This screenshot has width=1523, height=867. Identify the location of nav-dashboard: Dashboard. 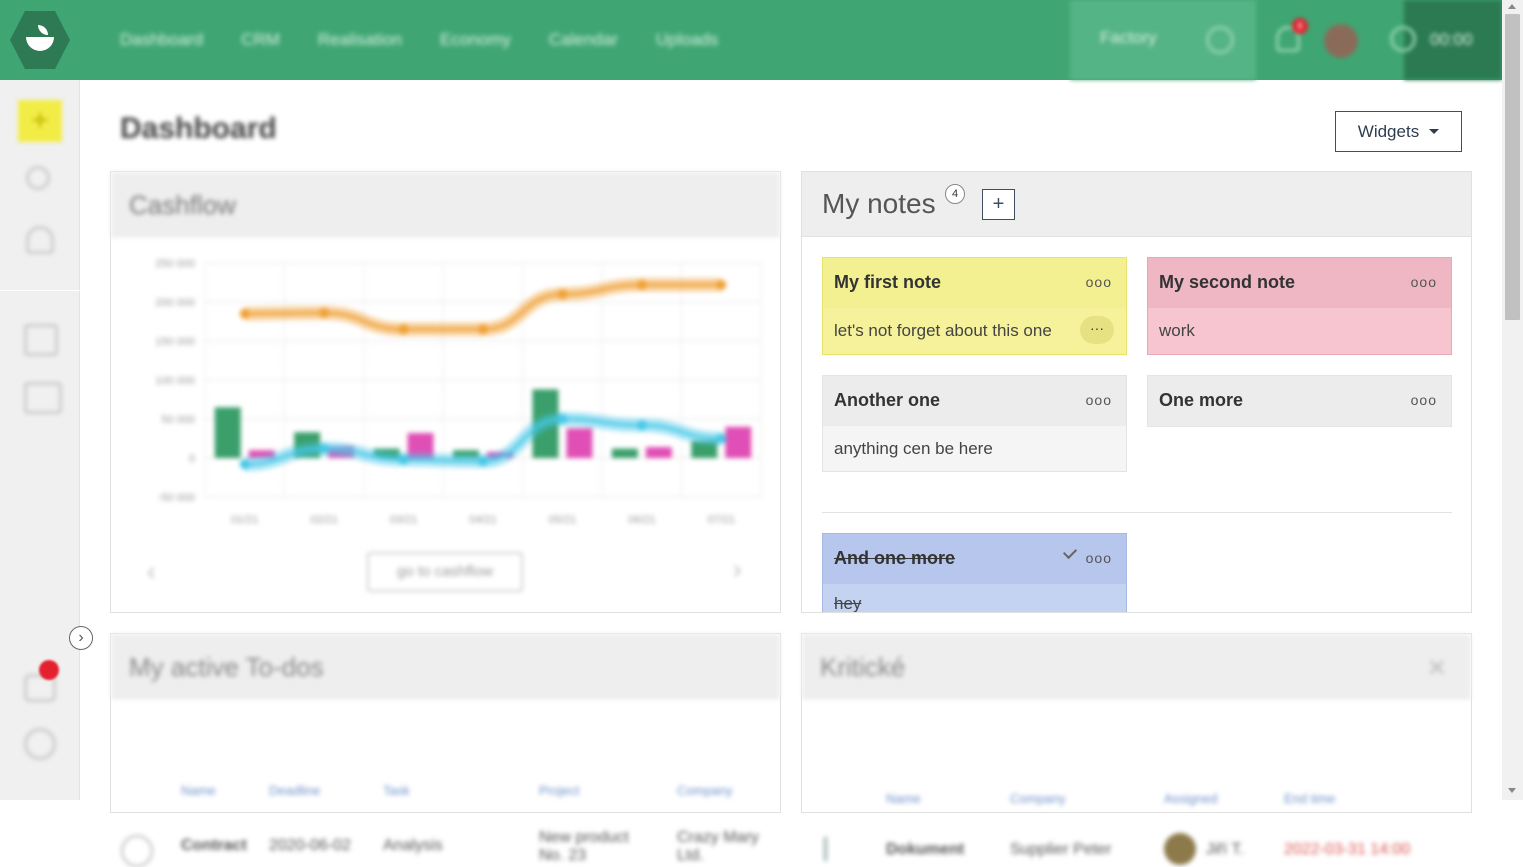
(161, 40).